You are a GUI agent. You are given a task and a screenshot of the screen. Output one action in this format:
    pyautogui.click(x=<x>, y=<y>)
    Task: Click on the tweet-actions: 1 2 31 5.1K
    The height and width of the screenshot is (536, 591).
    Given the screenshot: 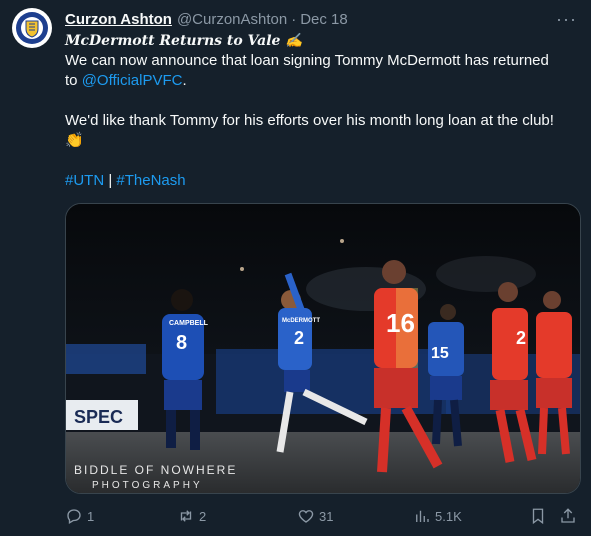 What is the action you would take?
    pyautogui.click(x=323, y=516)
    